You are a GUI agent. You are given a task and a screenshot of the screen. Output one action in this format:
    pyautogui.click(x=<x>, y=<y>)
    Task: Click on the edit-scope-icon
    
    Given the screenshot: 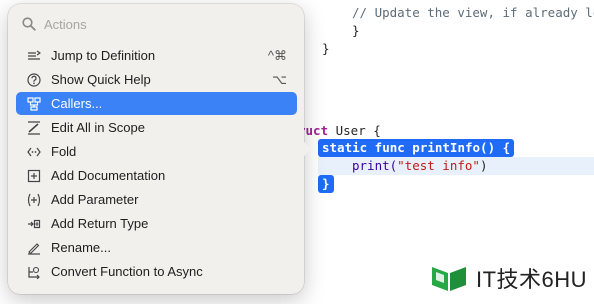 What is the action you would take?
    pyautogui.click(x=34, y=128)
    